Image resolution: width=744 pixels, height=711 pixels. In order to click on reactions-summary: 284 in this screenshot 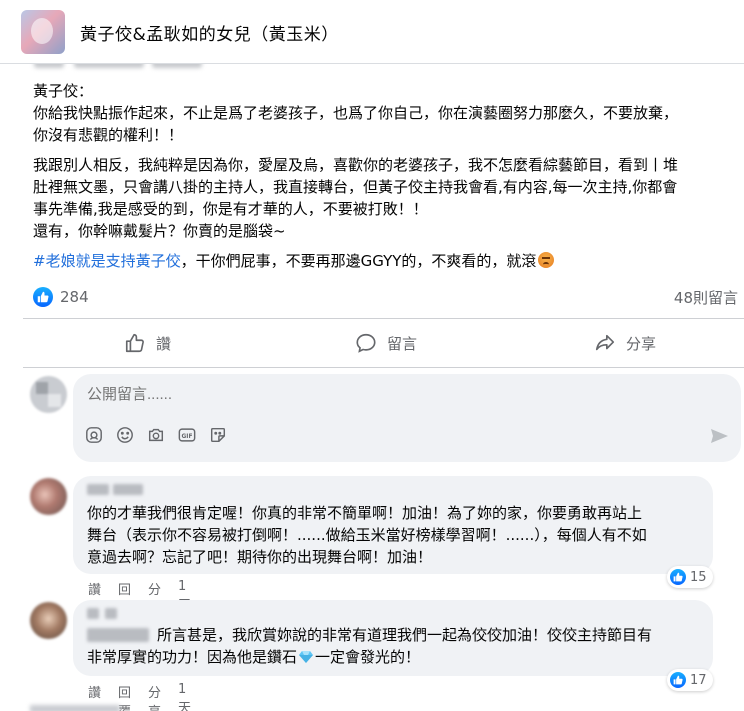, I will do `click(61, 297)`.